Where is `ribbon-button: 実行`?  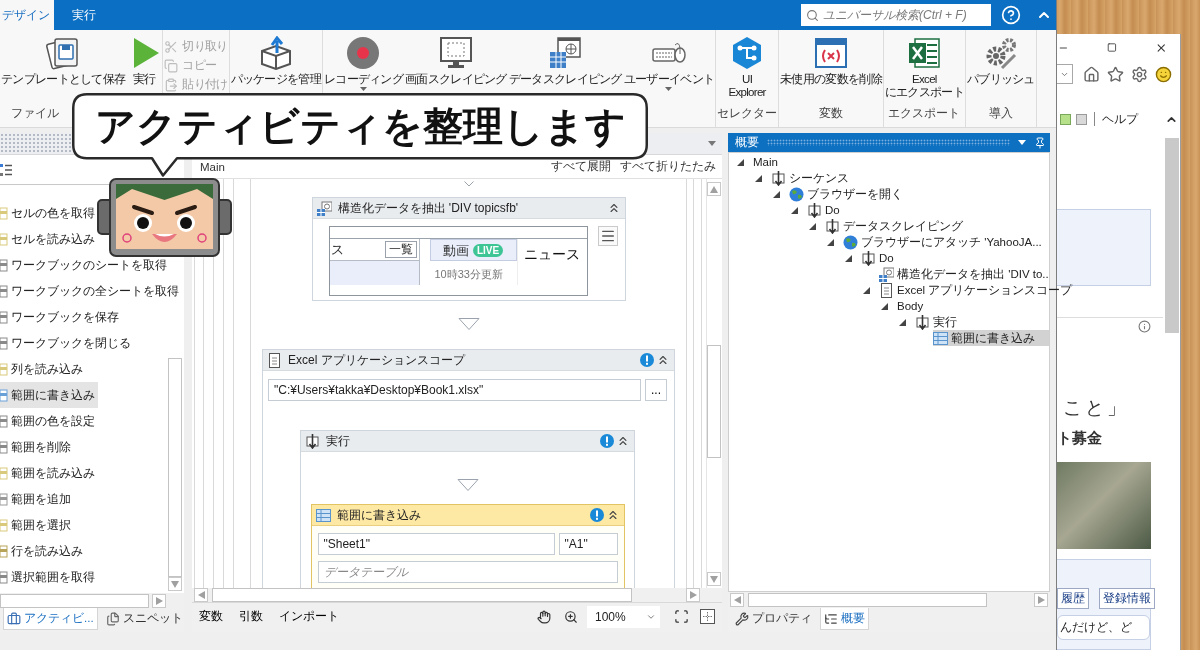 ribbon-button: 実行 is located at coordinates (144, 61).